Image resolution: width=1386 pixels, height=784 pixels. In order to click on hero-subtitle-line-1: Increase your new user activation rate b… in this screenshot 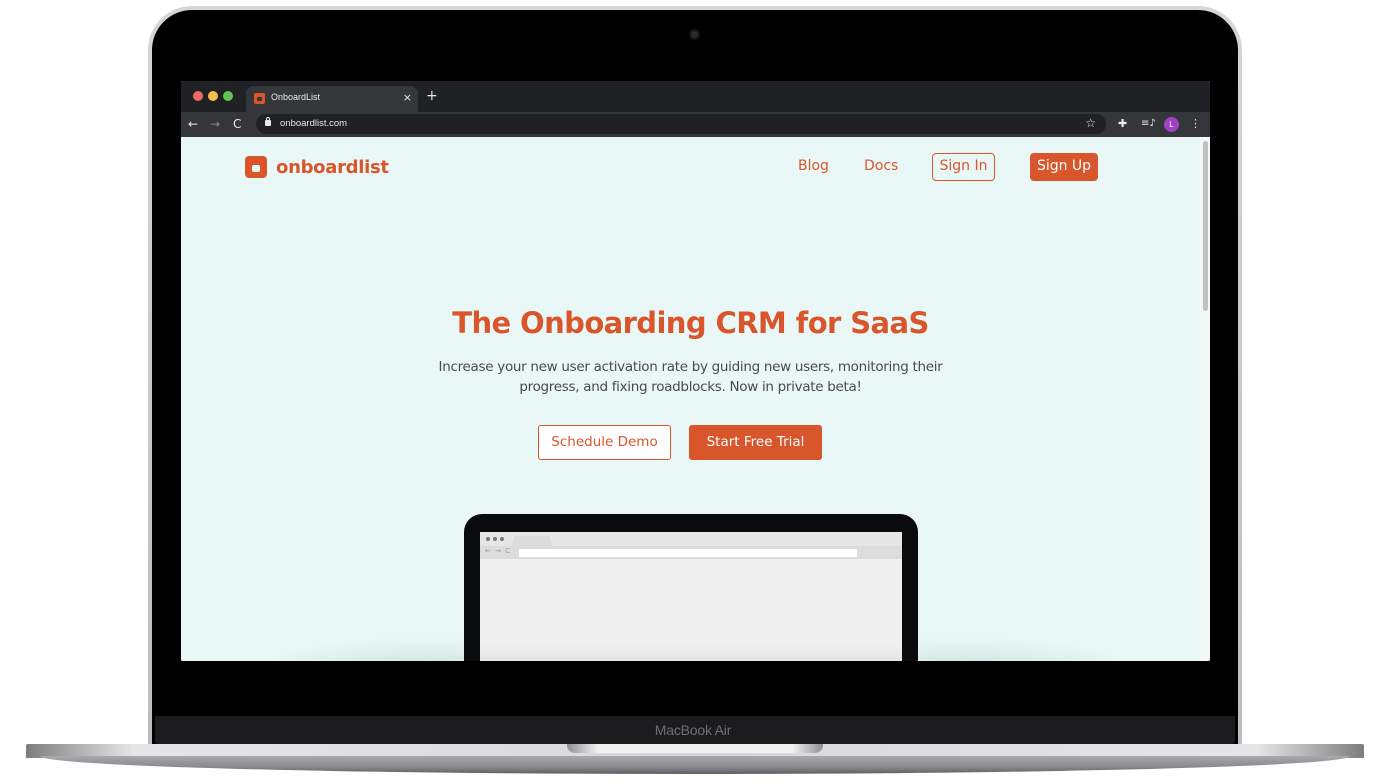, I will do `click(690, 367)`.